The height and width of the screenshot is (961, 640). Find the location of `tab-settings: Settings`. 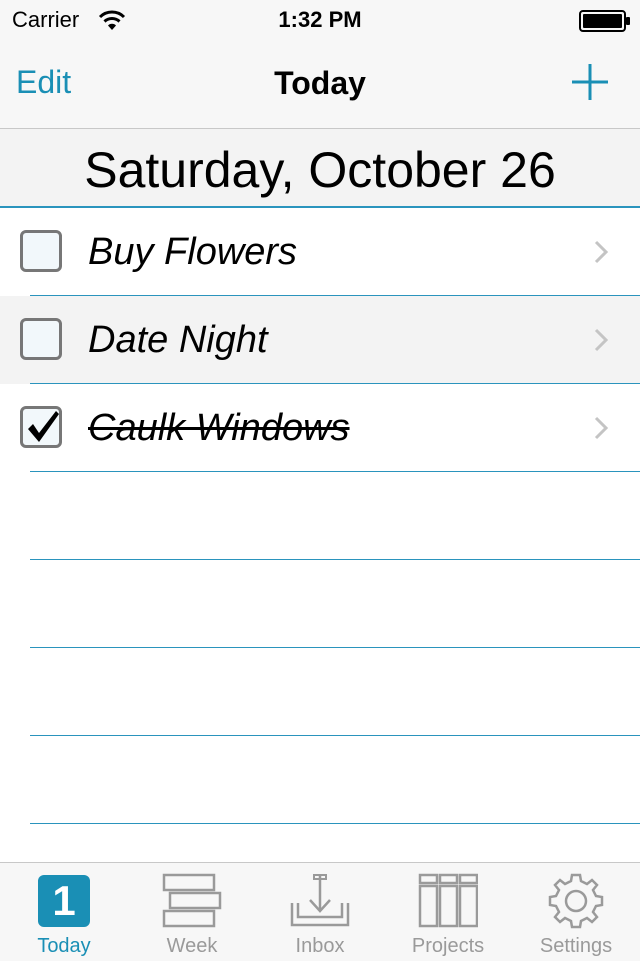

tab-settings: Settings is located at coordinates (576, 912).